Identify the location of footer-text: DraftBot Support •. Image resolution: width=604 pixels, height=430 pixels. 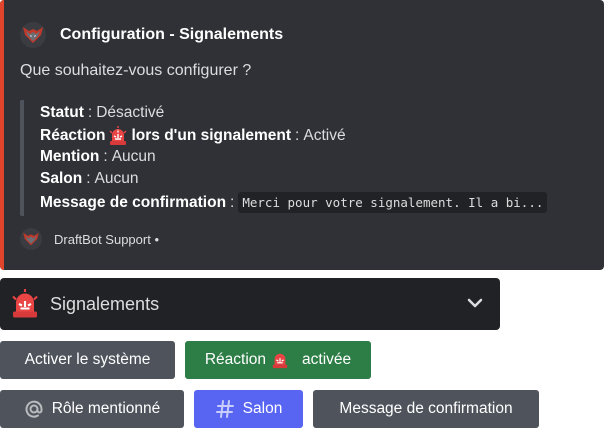
(106, 239).